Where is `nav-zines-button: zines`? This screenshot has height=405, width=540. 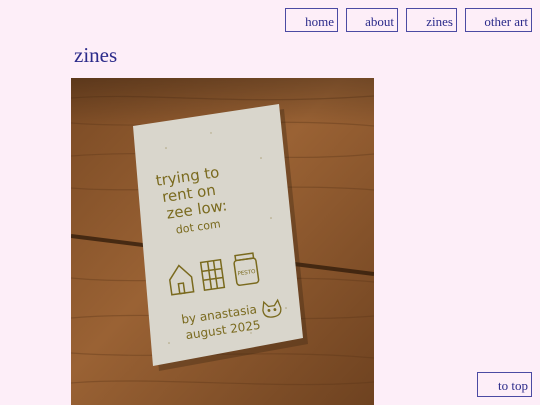 nav-zines-button: zines is located at coordinates (431, 20).